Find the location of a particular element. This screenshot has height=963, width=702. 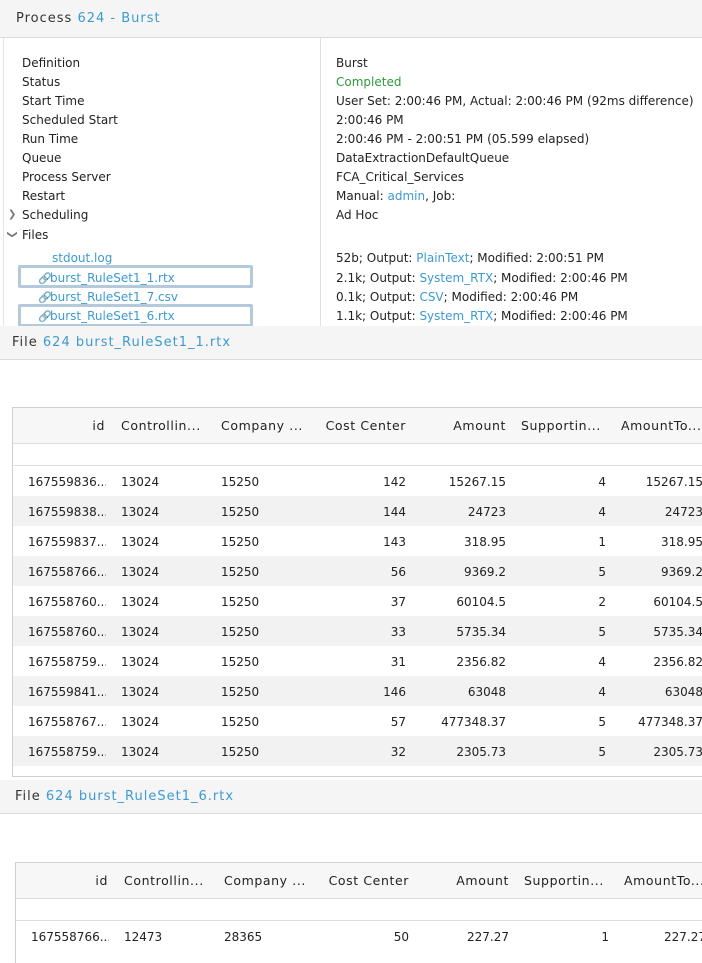

table-row: 167559837... 13024 15250 143 318.95 1 318.95 is located at coordinates (357, 541).